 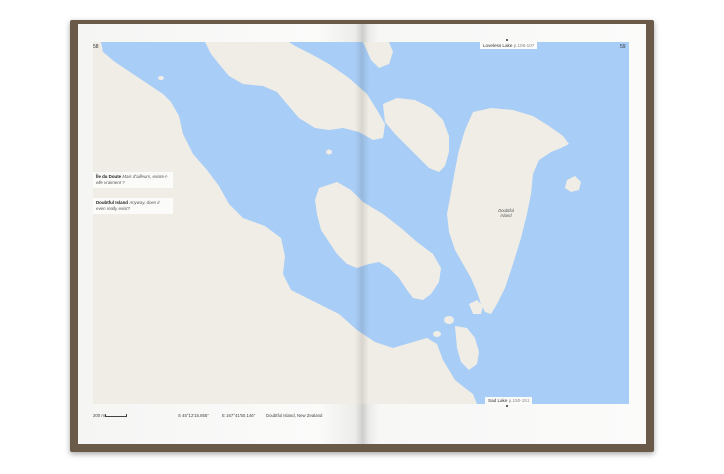 What do you see at coordinates (294, 415) in the screenshot?
I see `footer-place: Doubtful Island, New Zealand` at bounding box center [294, 415].